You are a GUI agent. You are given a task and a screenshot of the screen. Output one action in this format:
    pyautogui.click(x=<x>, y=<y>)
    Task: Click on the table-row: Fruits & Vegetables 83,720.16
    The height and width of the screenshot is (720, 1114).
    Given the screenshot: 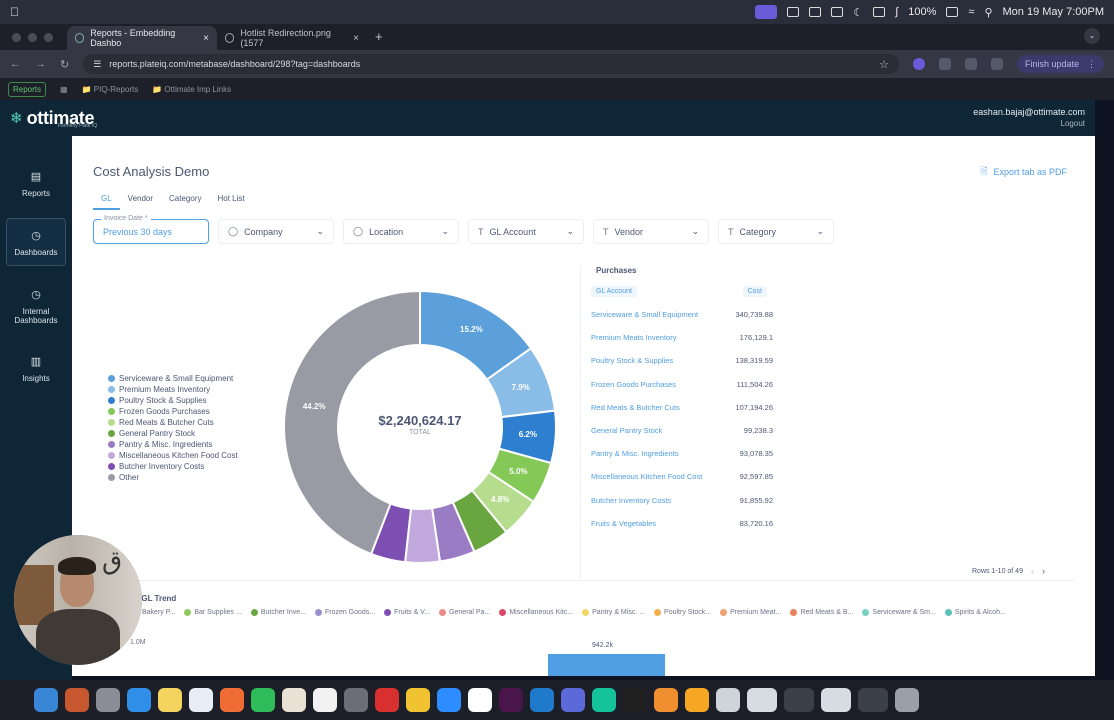 What is the action you would take?
    pyautogui.click(x=711, y=523)
    